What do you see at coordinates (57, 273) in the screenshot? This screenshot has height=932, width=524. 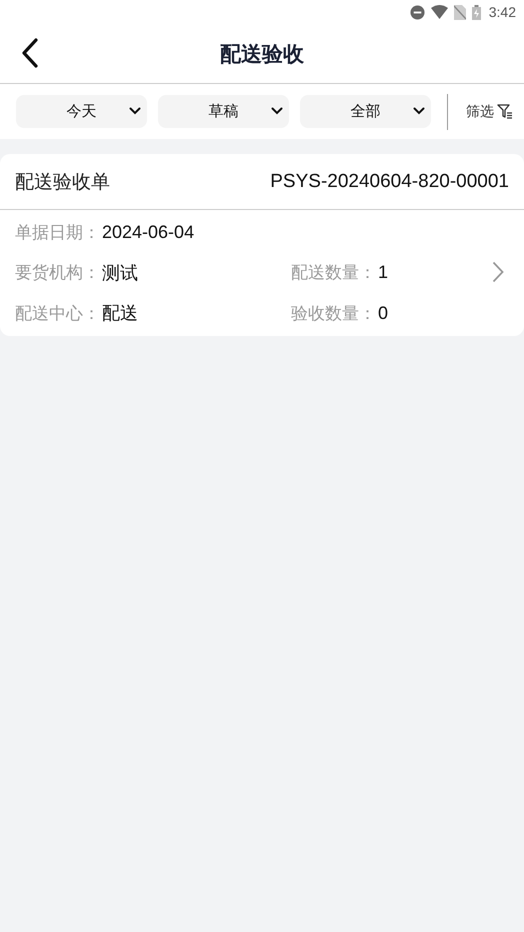 I see `field-label: 要货机构：` at bounding box center [57, 273].